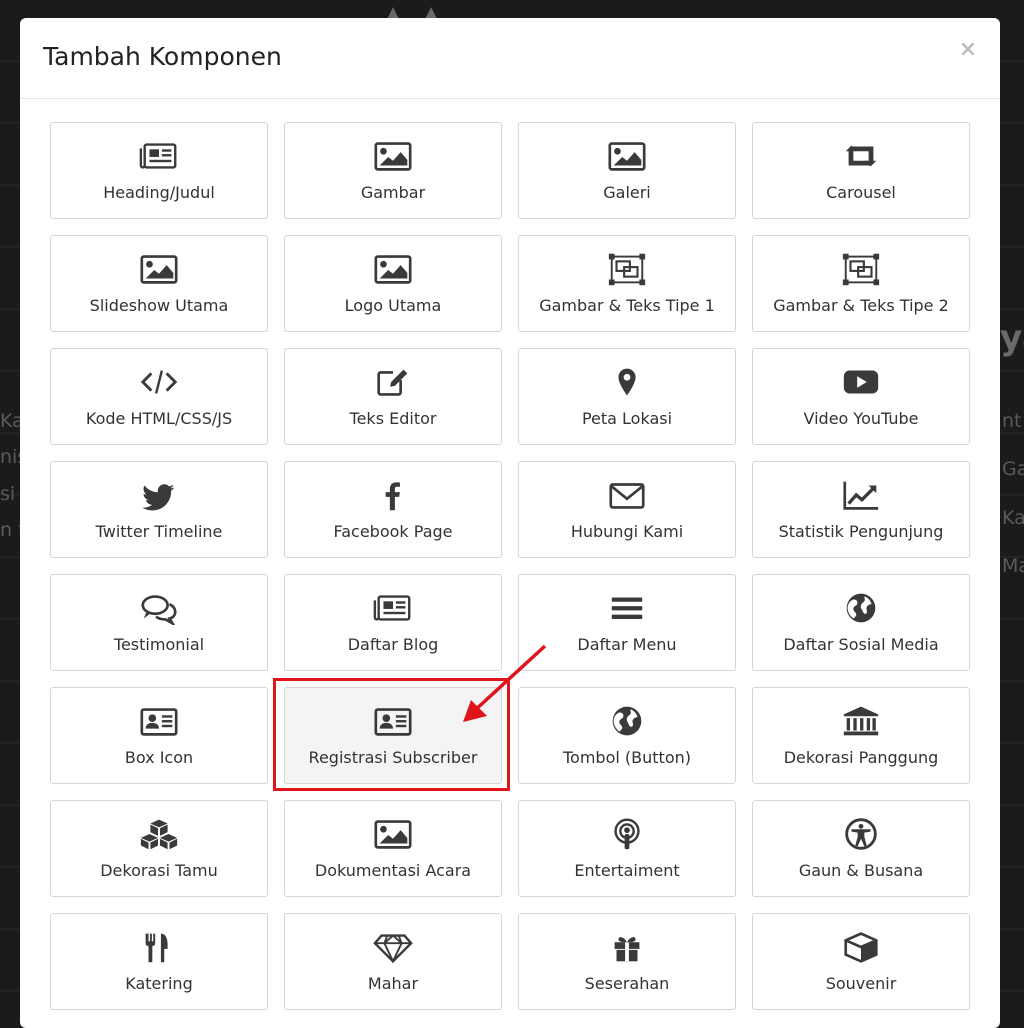 Image resolution: width=1024 pixels, height=1028 pixels. Describe the element at coordinates (627, 531) in the screenshot. I see `component-label: Hubungi Kami` at that location.